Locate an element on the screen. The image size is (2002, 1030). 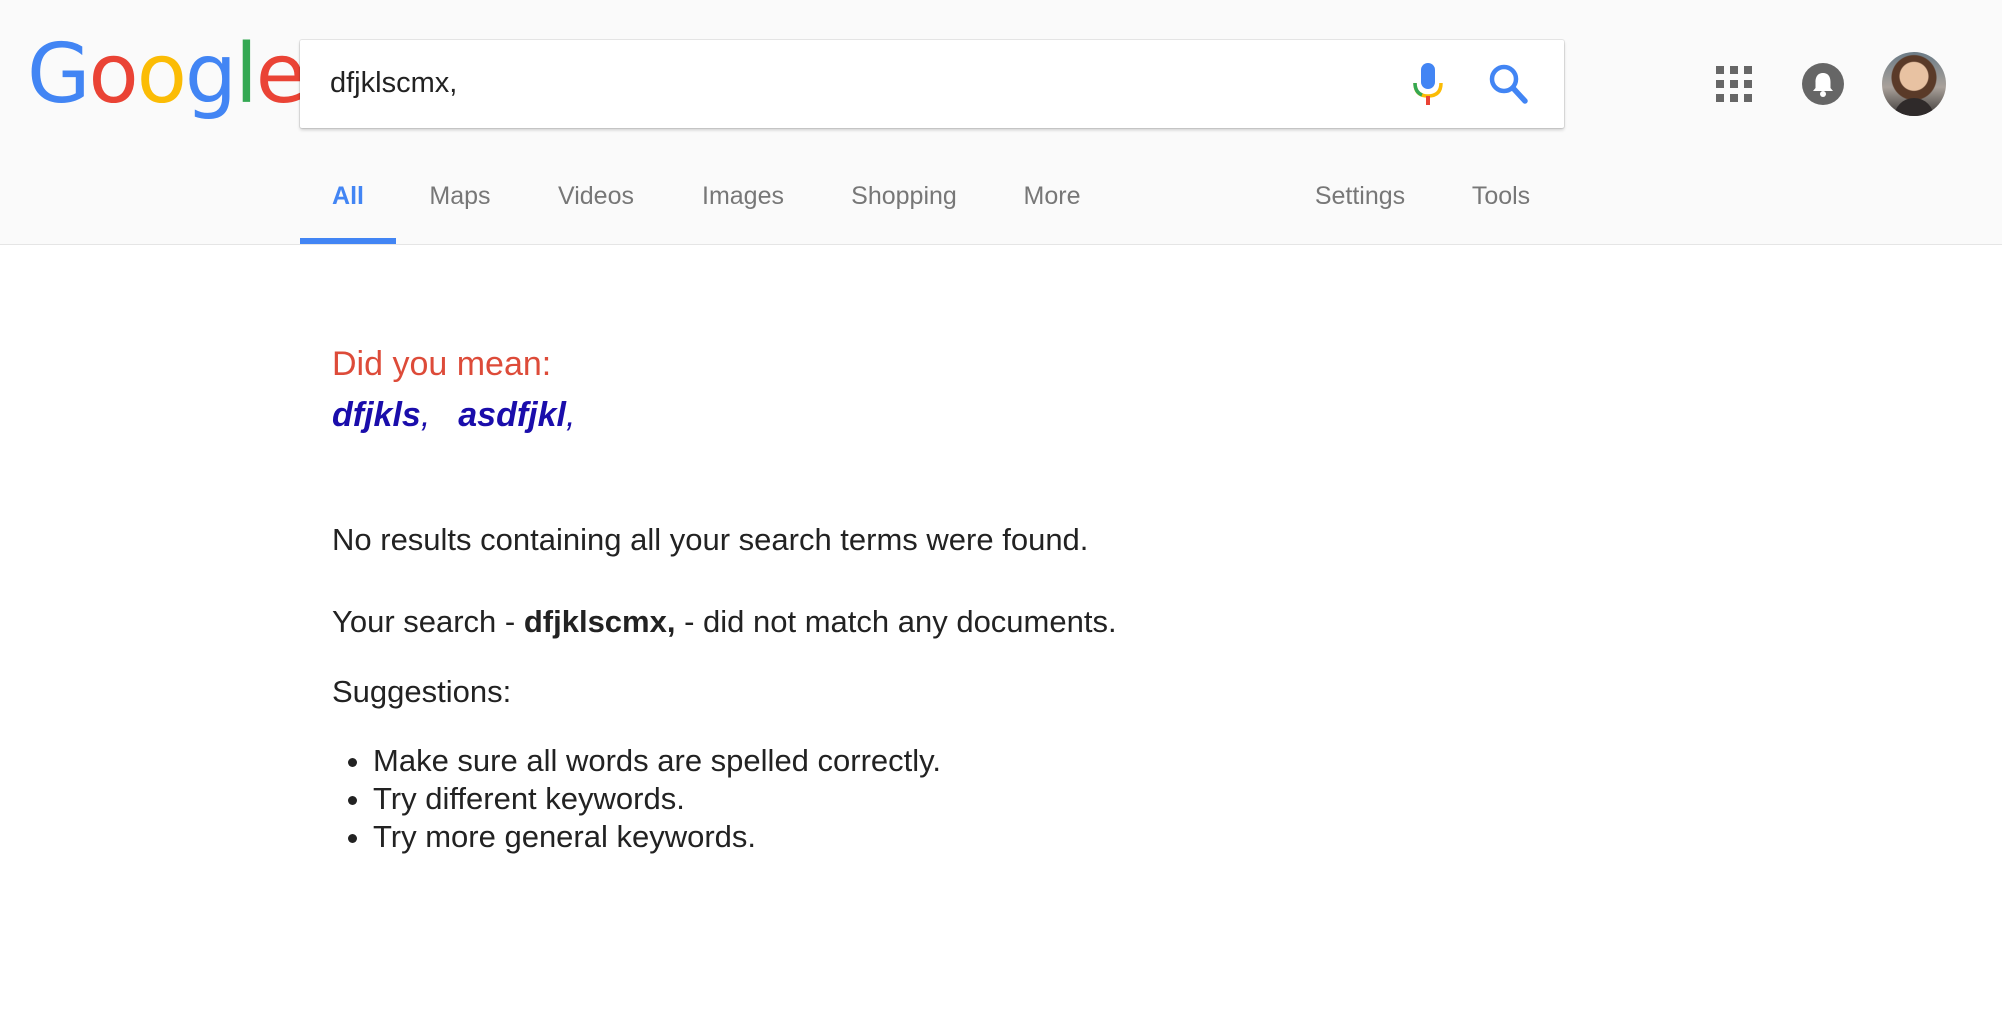
spelling-suggestion-link: asdfjkl is located at coordinates (512, 415).